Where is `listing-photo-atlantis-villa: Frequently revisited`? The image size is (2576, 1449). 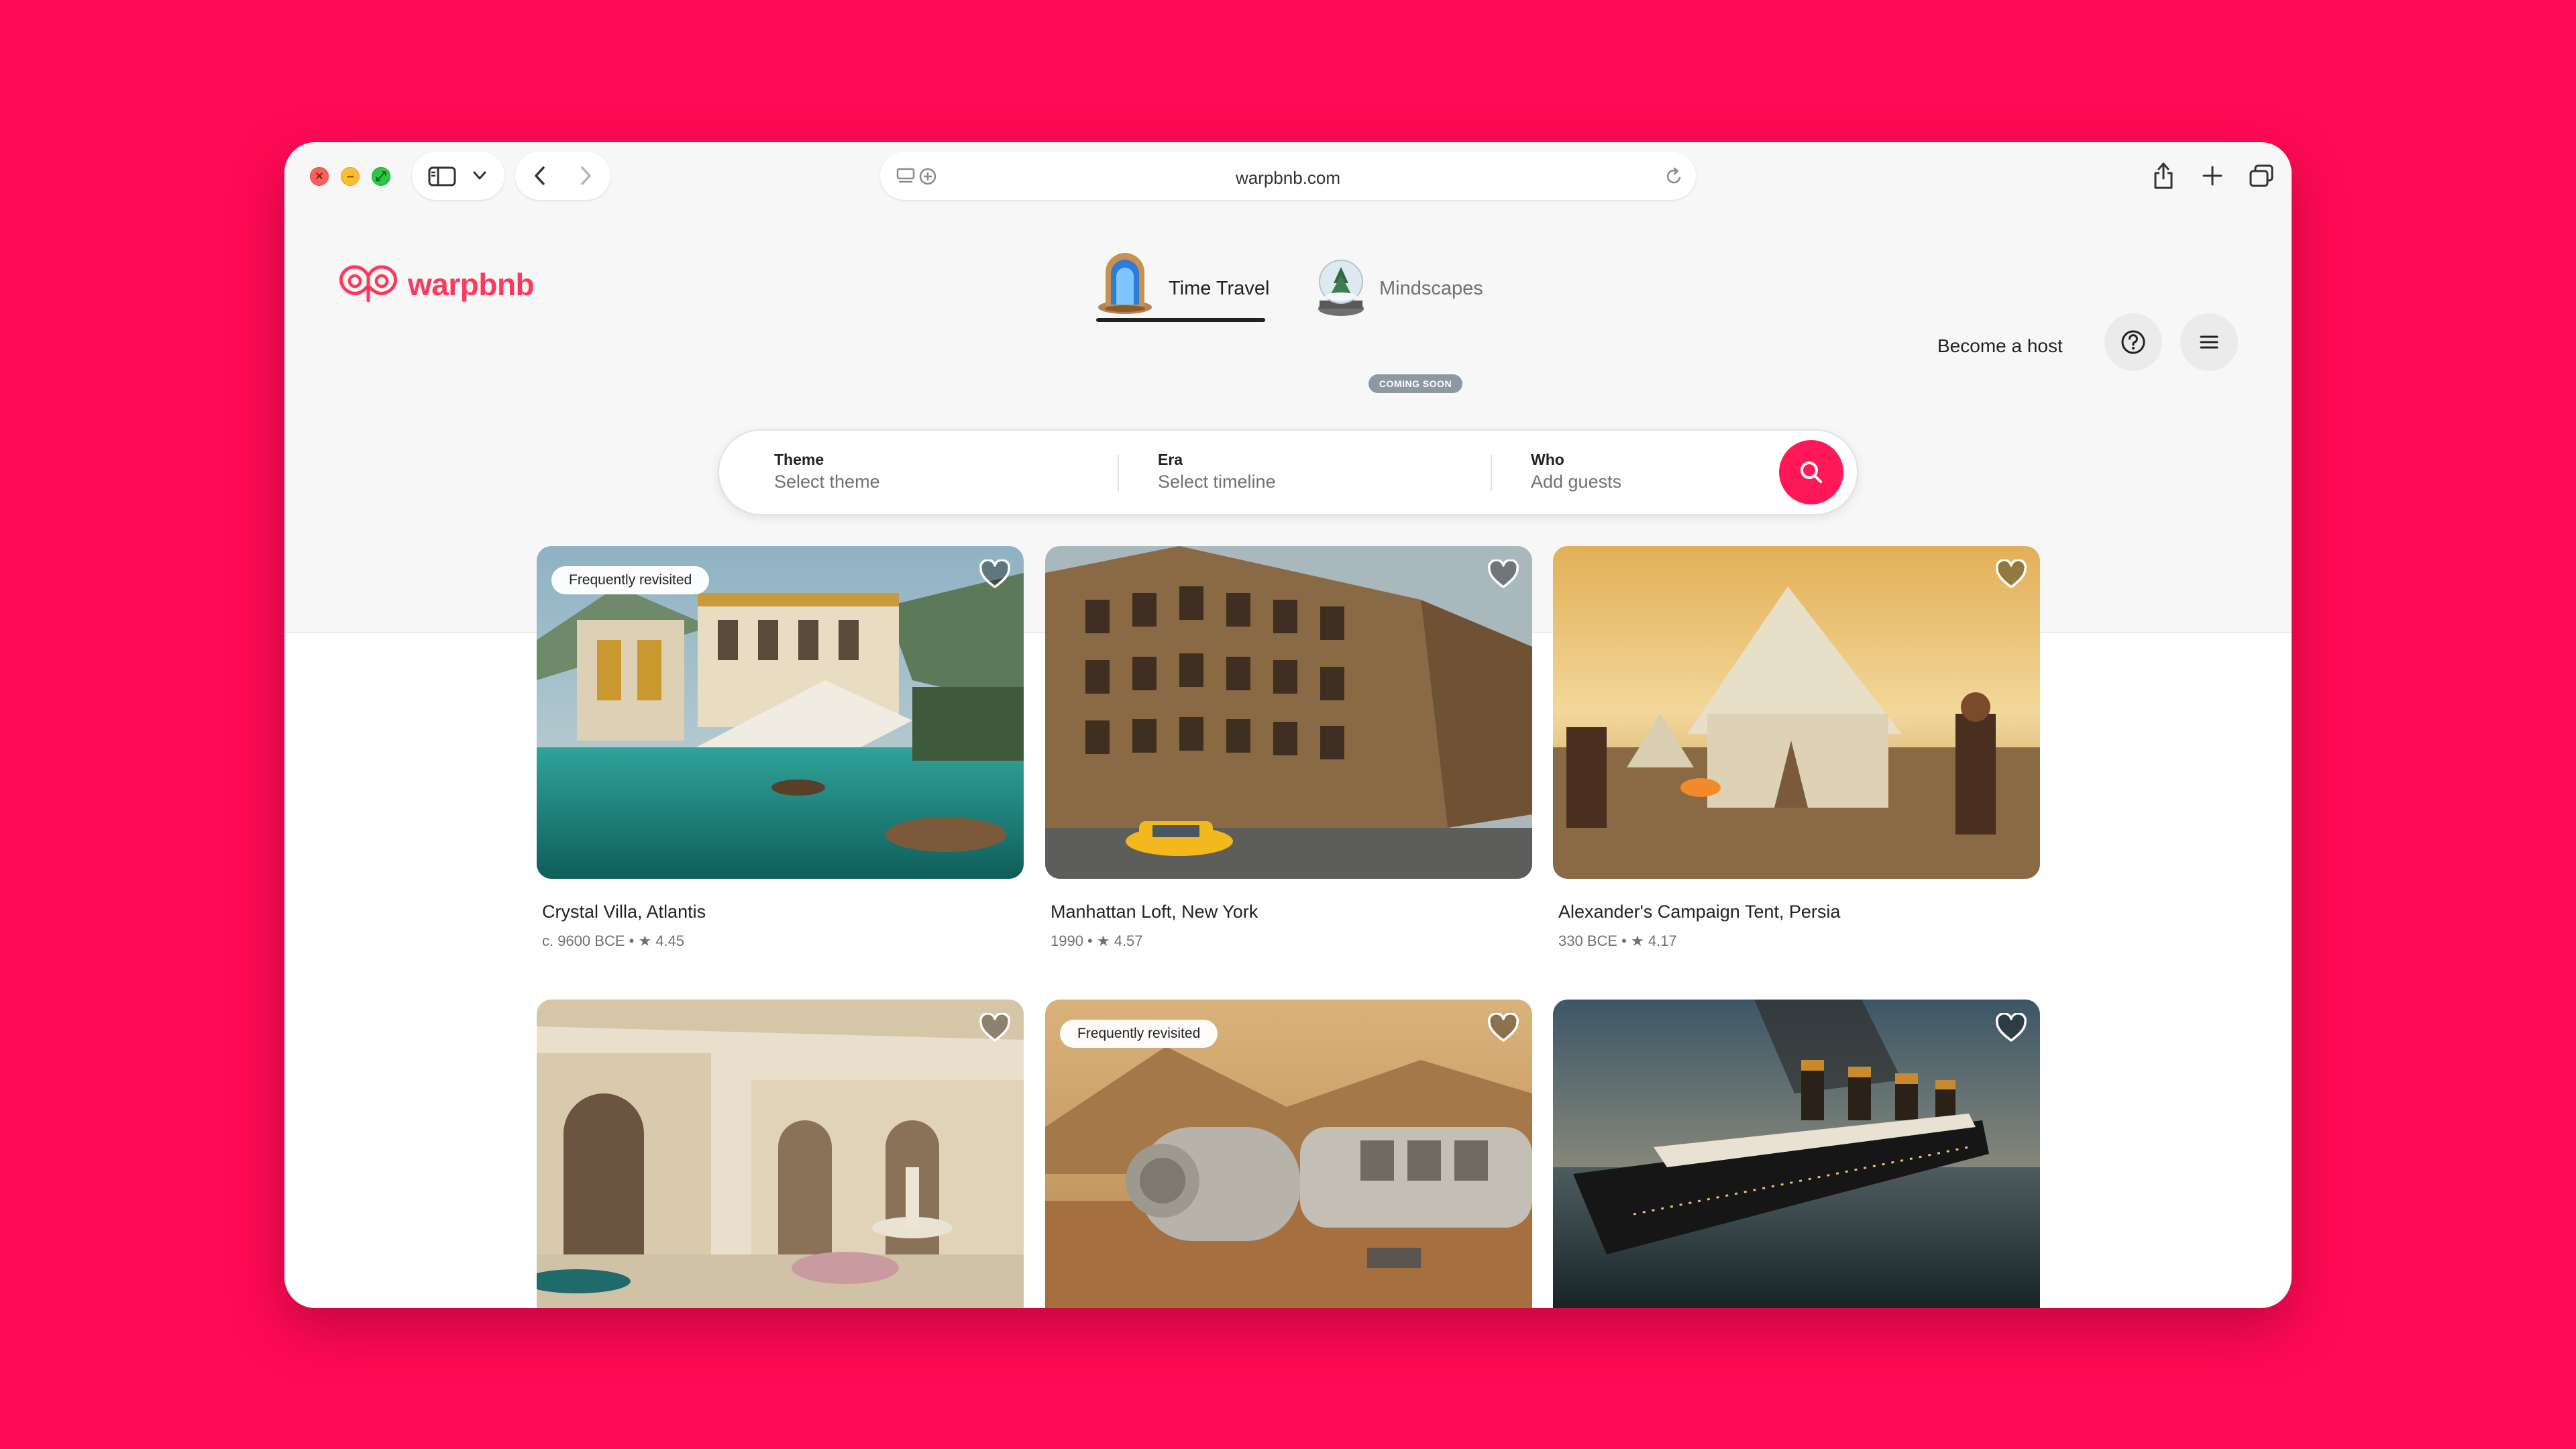 listing-photo-atlantis-villa: Frequently revisited is located at coordinates (780, 712).